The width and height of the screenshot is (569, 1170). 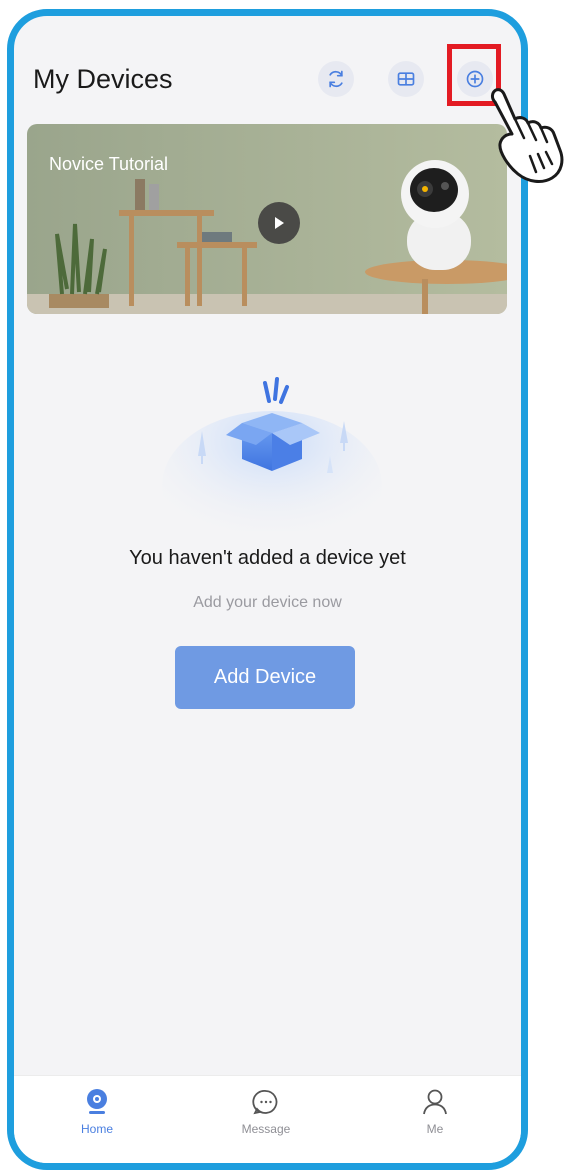 I want to click on tutorial-banner: Novice Tutorial, so click(x=267, y=219).